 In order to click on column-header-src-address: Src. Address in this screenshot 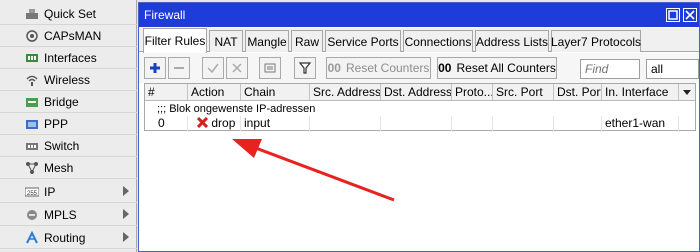, I will do `click(345, 92)`.